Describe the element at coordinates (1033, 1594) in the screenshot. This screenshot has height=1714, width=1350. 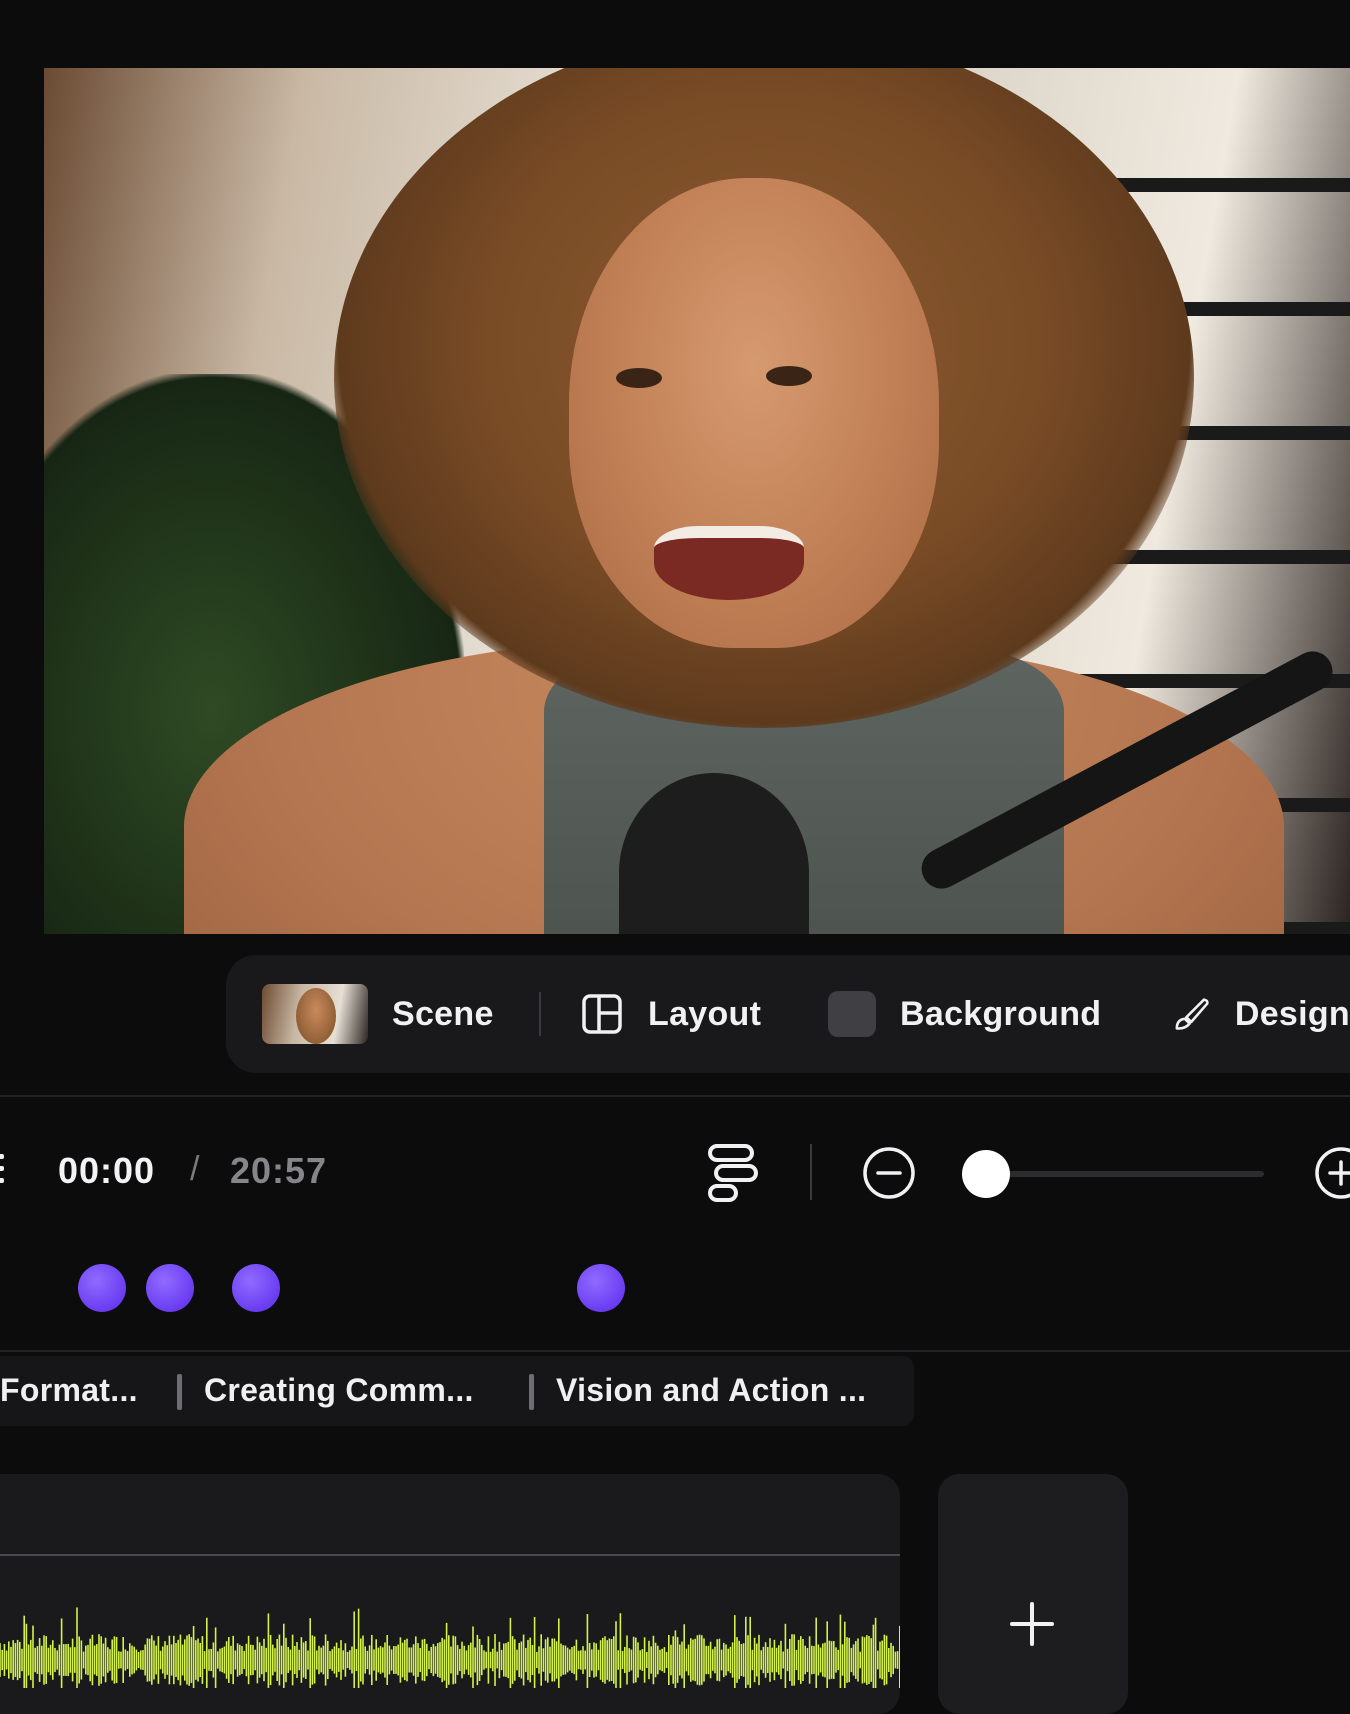
I see `add-clip-button` at that location.